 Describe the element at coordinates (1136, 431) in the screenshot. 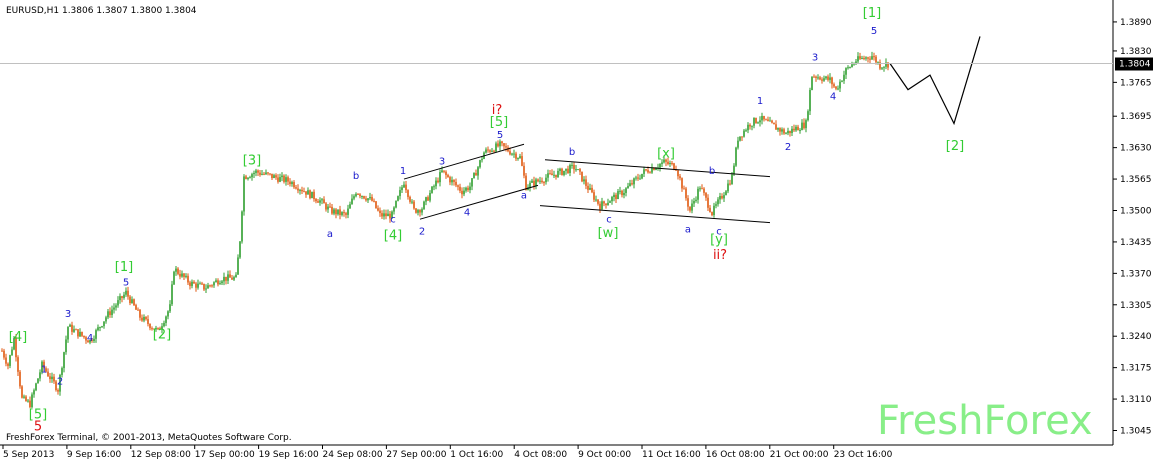

I see `price-tick-label: 1.3045` at that location.